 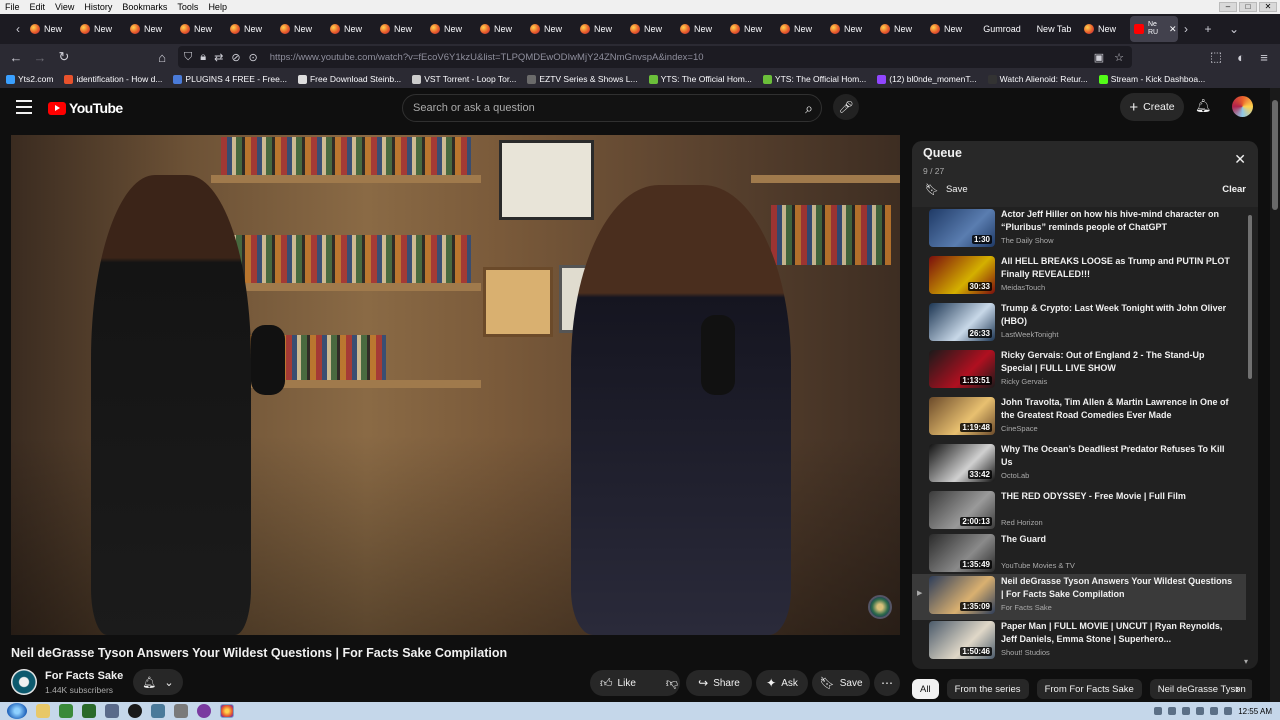 I want to click on file-explorer-icon, so click(x=43, y=711).